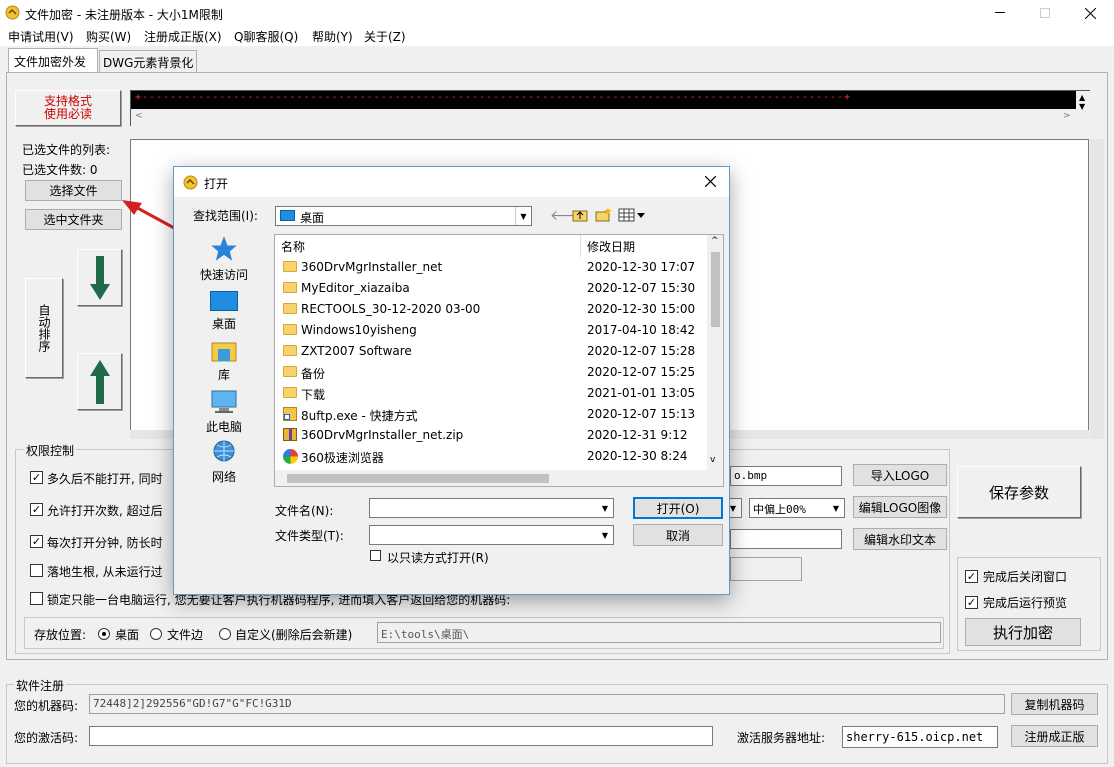 This screenshot has width=1114, height=767. I want to click on machine-code-label: 您的机器码:, so click(46, 705).